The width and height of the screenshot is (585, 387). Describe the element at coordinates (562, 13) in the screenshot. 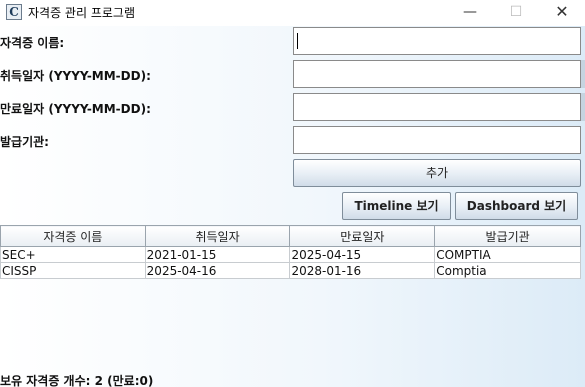

I see `close-button: ✕` at that location.